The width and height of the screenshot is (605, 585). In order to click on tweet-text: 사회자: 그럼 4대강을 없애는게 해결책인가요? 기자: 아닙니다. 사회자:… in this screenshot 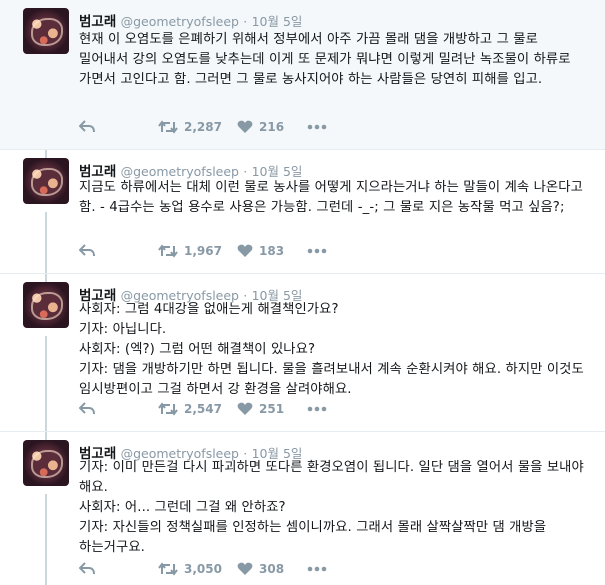, I will do `click(331, 349)`.